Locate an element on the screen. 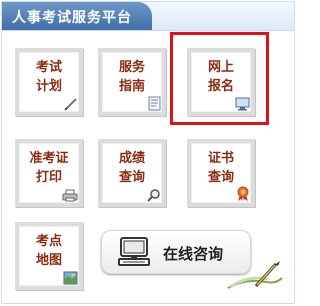 This screenshot has height=306, width=320. panel-title: 人事考试服务平台 is located at coordinates (72, 18).